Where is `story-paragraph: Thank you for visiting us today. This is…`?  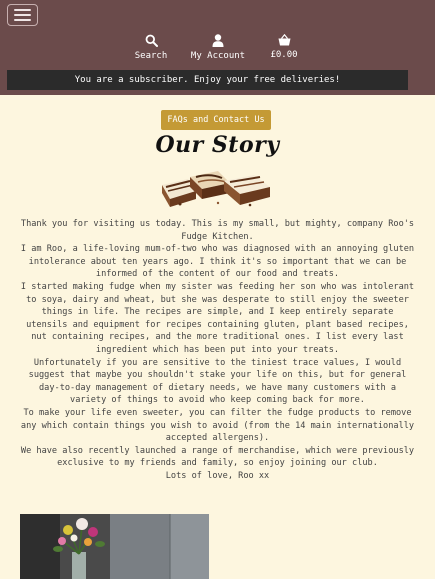
story-paragraph: Thank you for visiting us today. This is… is located at coordinates (217, 230).